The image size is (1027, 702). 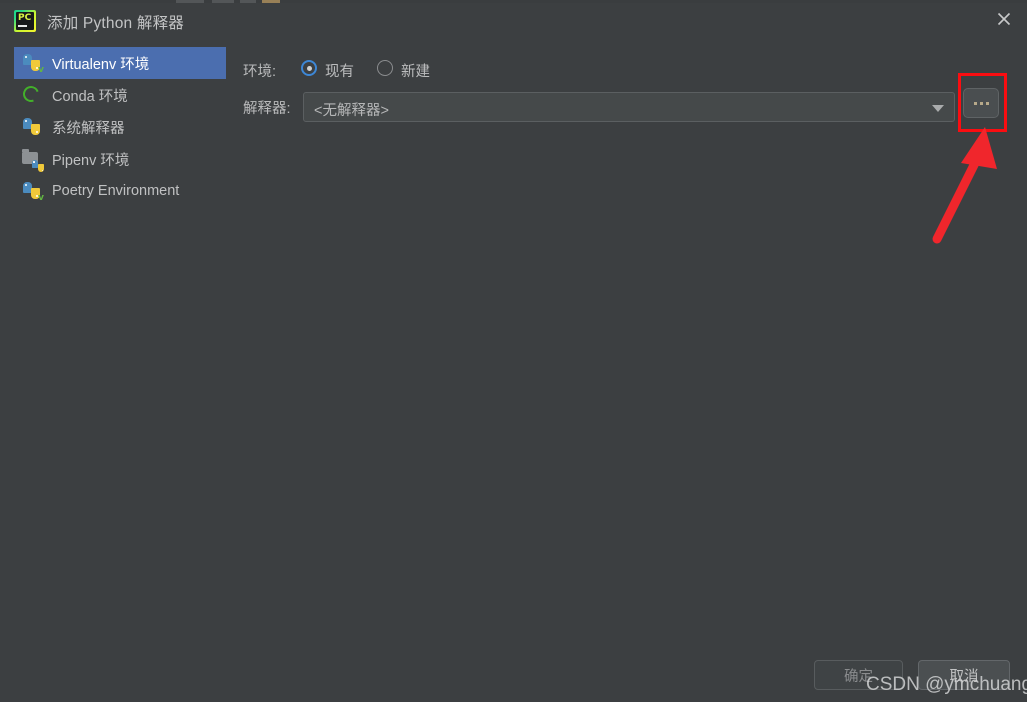 What do you see at coordinates (33, 160) in the screenshot?
I see `pipenv-folder-icon` at bounding box center [33, 160].